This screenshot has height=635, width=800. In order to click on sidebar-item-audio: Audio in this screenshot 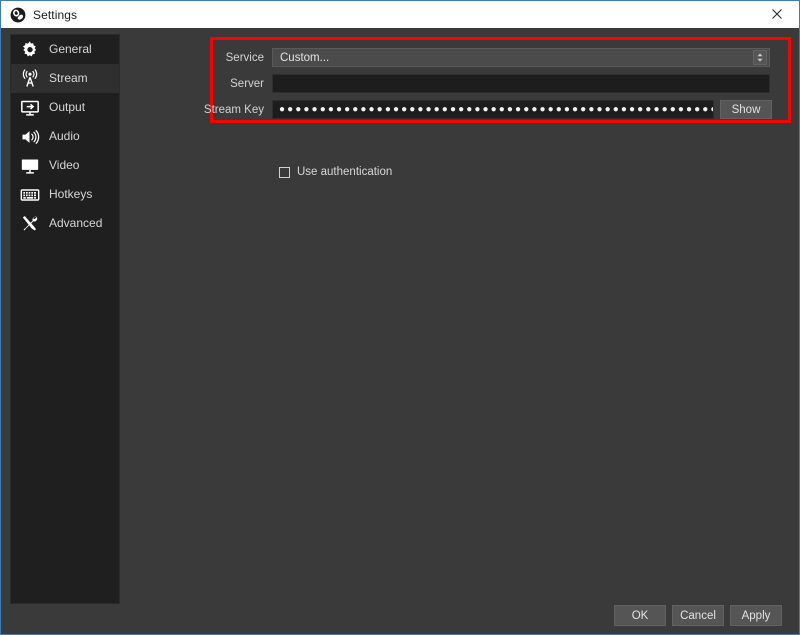, I will do `click(65, 136)`.